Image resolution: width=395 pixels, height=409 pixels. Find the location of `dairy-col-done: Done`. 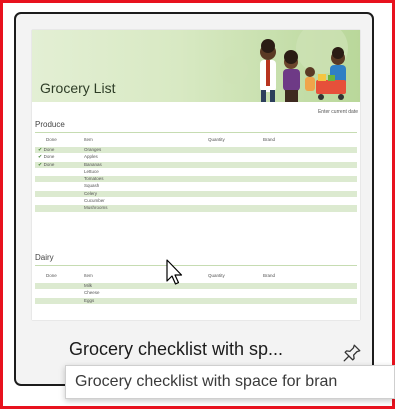

dairy-col-done: Done is located at coordinates (51, 275).